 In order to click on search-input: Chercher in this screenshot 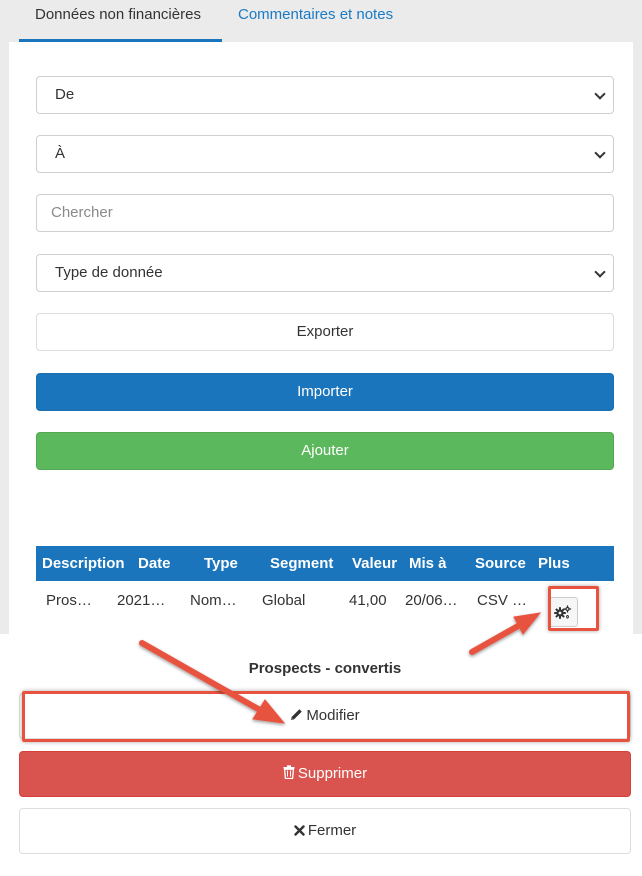, I will do `click(325, 213)`.